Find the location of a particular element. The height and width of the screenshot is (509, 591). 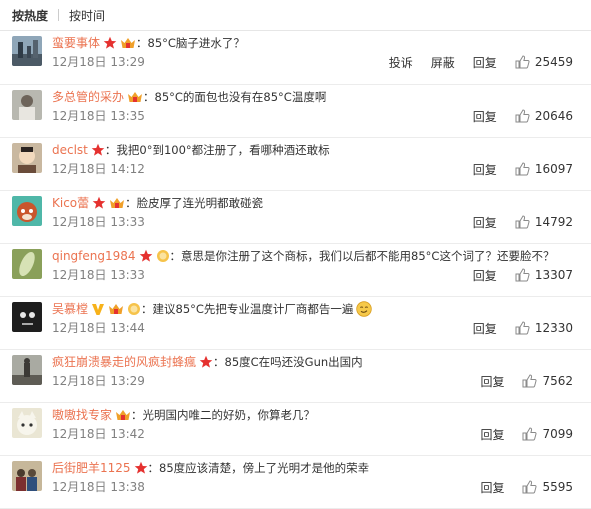

username-link: declst is located at coordinates (70, 150).